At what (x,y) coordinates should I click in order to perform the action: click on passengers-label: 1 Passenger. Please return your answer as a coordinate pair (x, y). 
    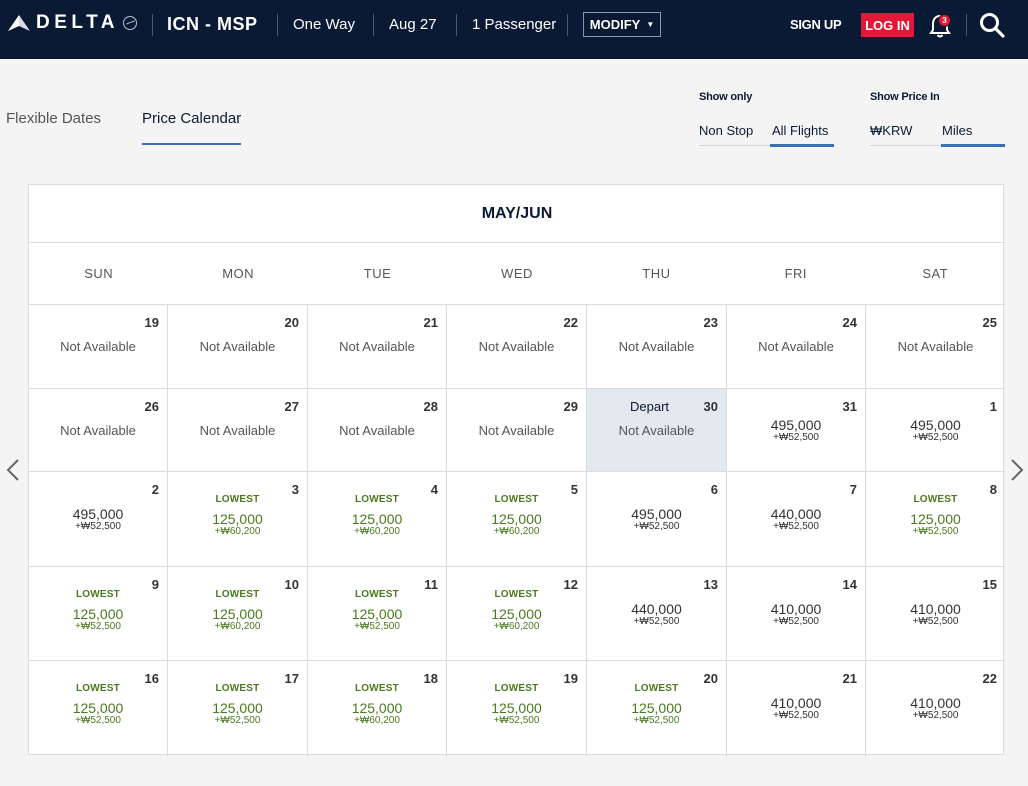
    Looking at the image, I should click on (514, 24).